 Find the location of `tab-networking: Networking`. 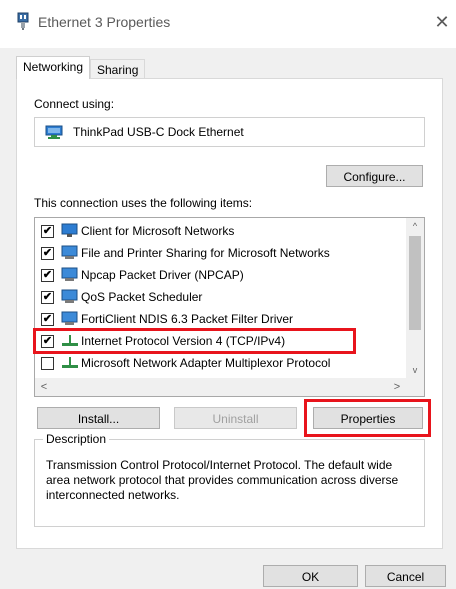

tab-networking: Networking is located at coordinates (53, 67).